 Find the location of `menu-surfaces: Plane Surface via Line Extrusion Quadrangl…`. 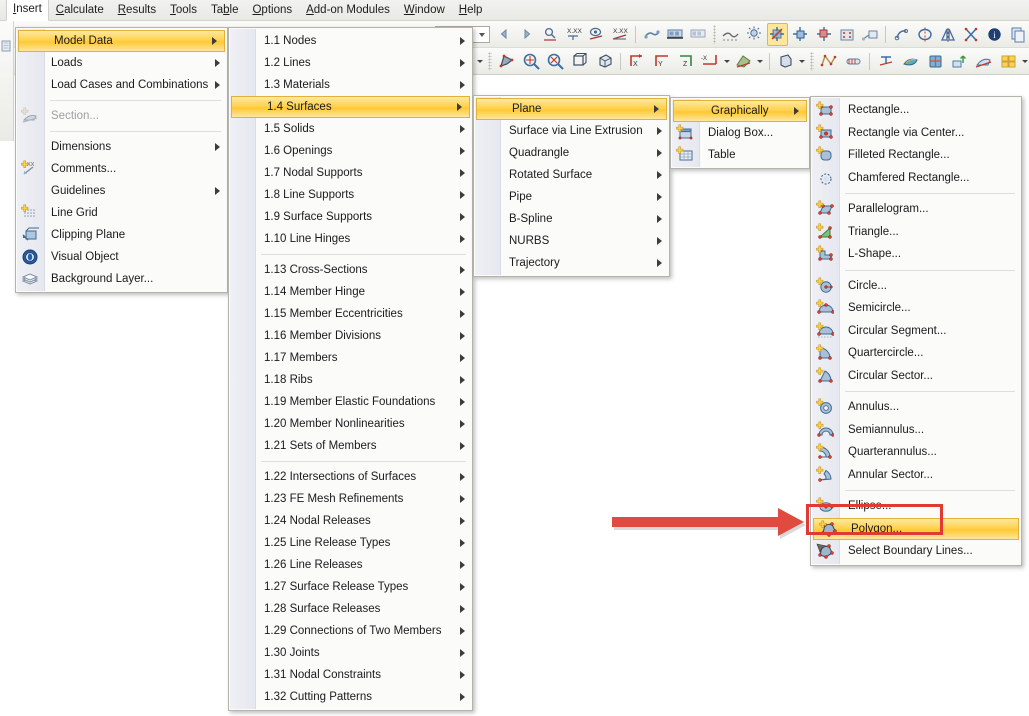

menu-surfaces: Plane Surface via Line Extrusion Quadrangl… is located at coordinates (571, 186).